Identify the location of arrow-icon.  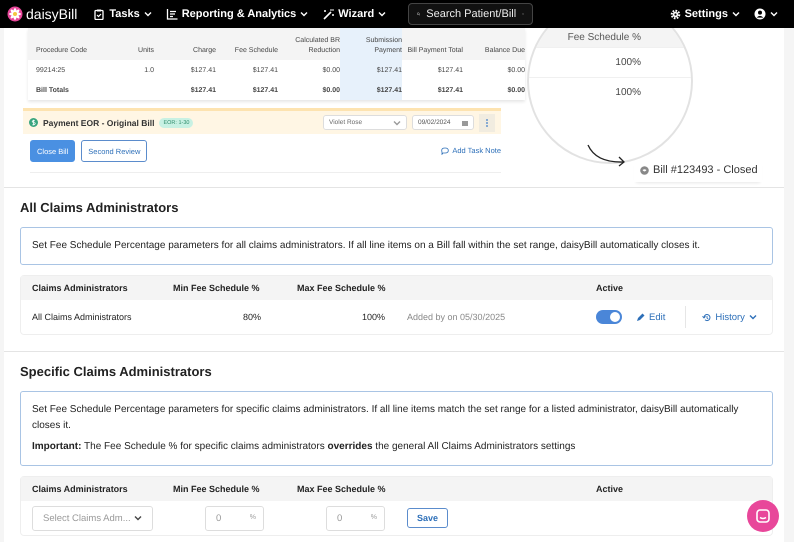
(607, 156).